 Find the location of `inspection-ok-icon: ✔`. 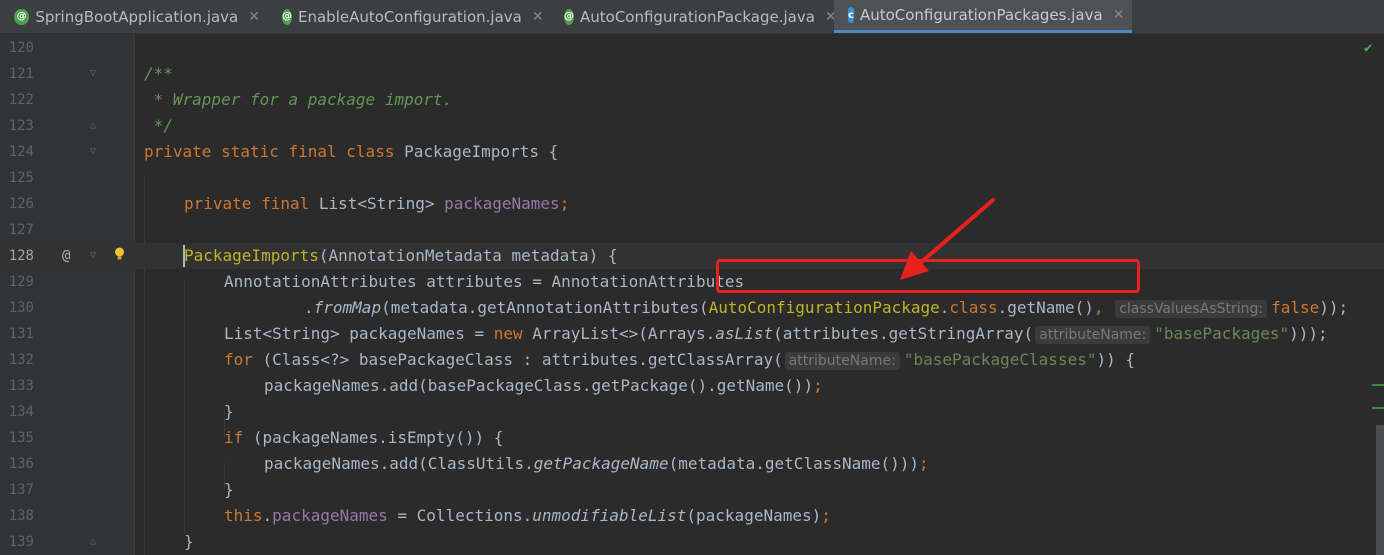

inspection-ok-icon: ✔ is located at coordinates (1368, 48).